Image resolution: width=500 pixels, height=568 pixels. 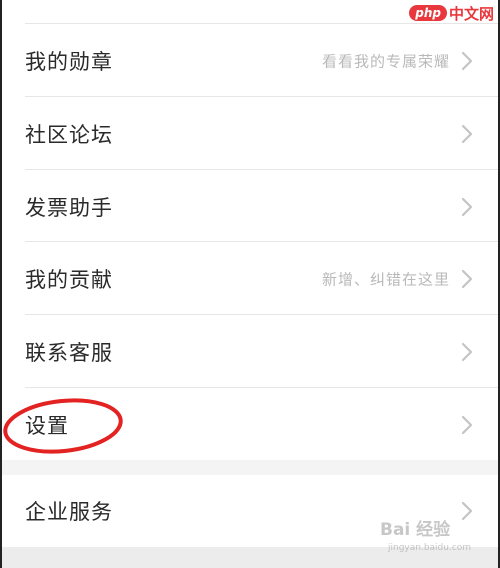 I want to click on menu-item-forum: 社区论坛, so click(x=250, y=133).